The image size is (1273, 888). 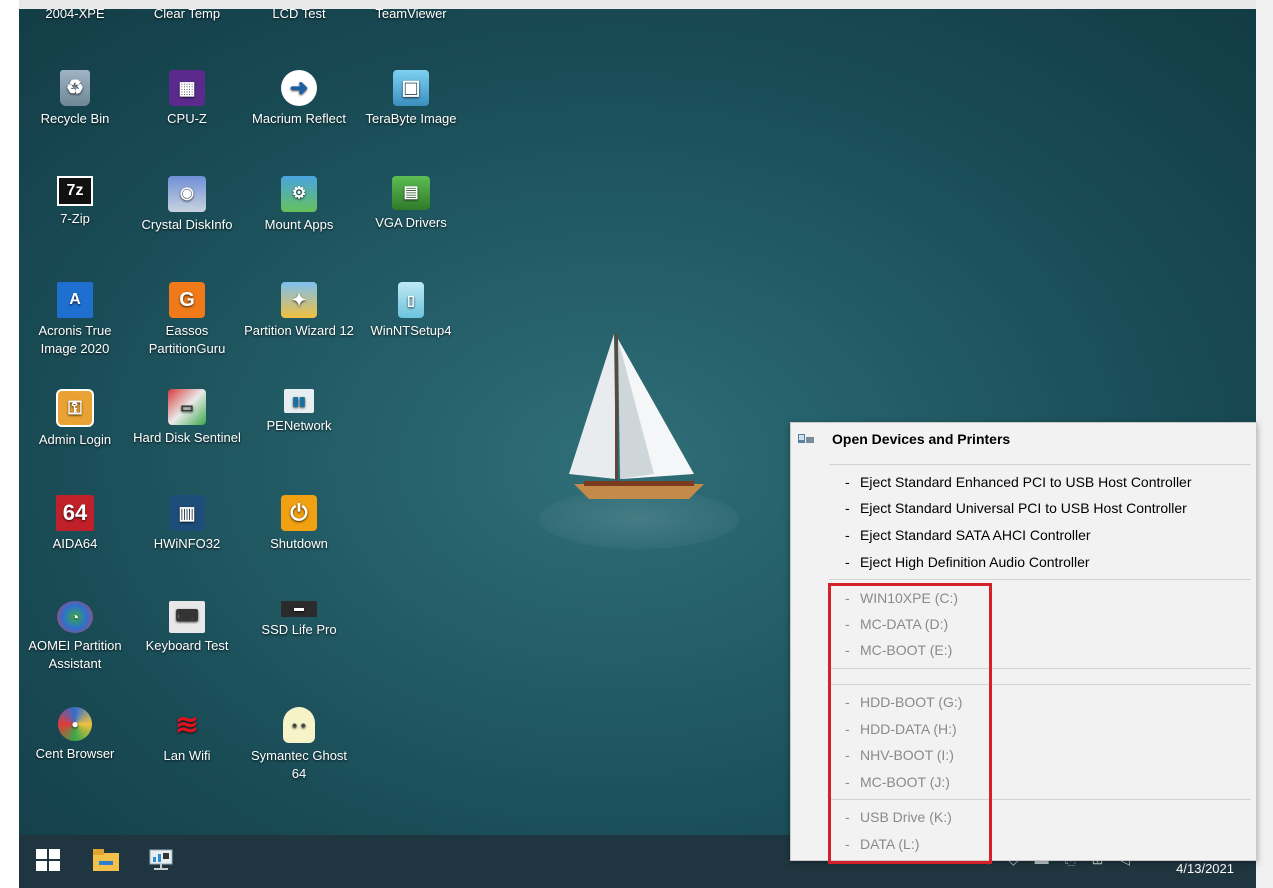 I want to click on crystal-diskinfo-icon: ◉, so click(x=187, y=194).